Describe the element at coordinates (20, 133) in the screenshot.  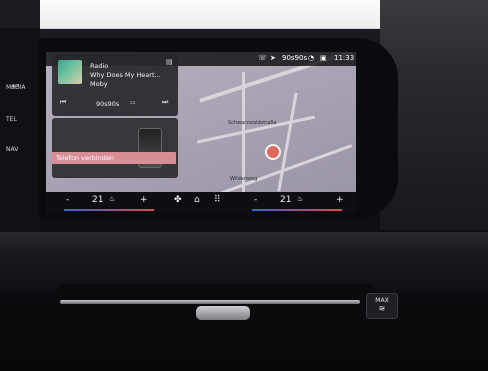
I see `left-control-strip: ↩ MEDIA TEL NAV` at that location.